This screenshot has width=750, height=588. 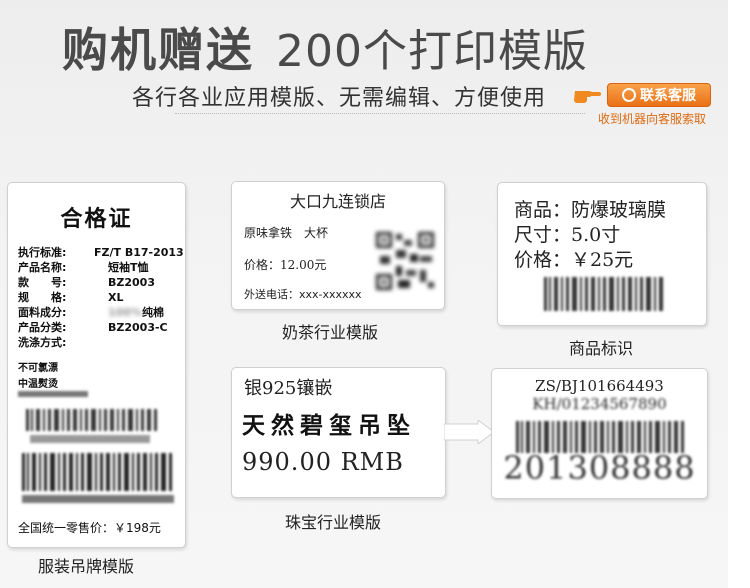 I want to click on headline-templates: 200个打印模版, so click(x=432, y=51).